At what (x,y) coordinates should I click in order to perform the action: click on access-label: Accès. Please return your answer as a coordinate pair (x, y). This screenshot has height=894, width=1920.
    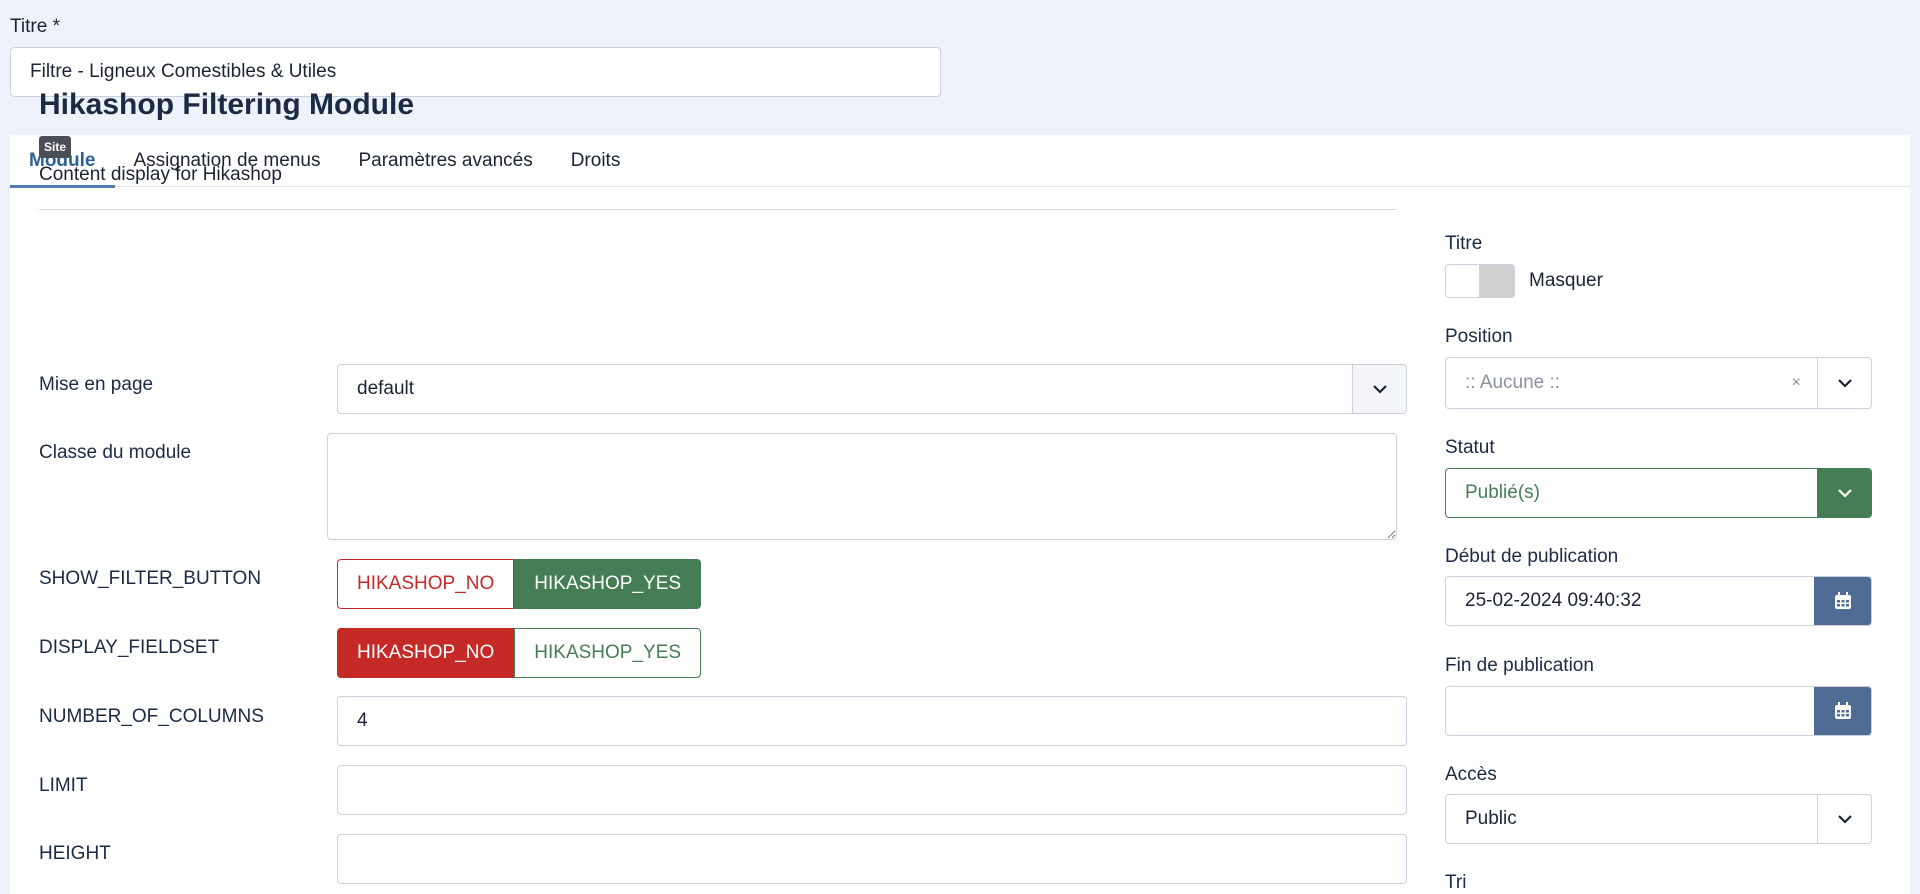
    Looking at the image, I should click on (1471, 774).